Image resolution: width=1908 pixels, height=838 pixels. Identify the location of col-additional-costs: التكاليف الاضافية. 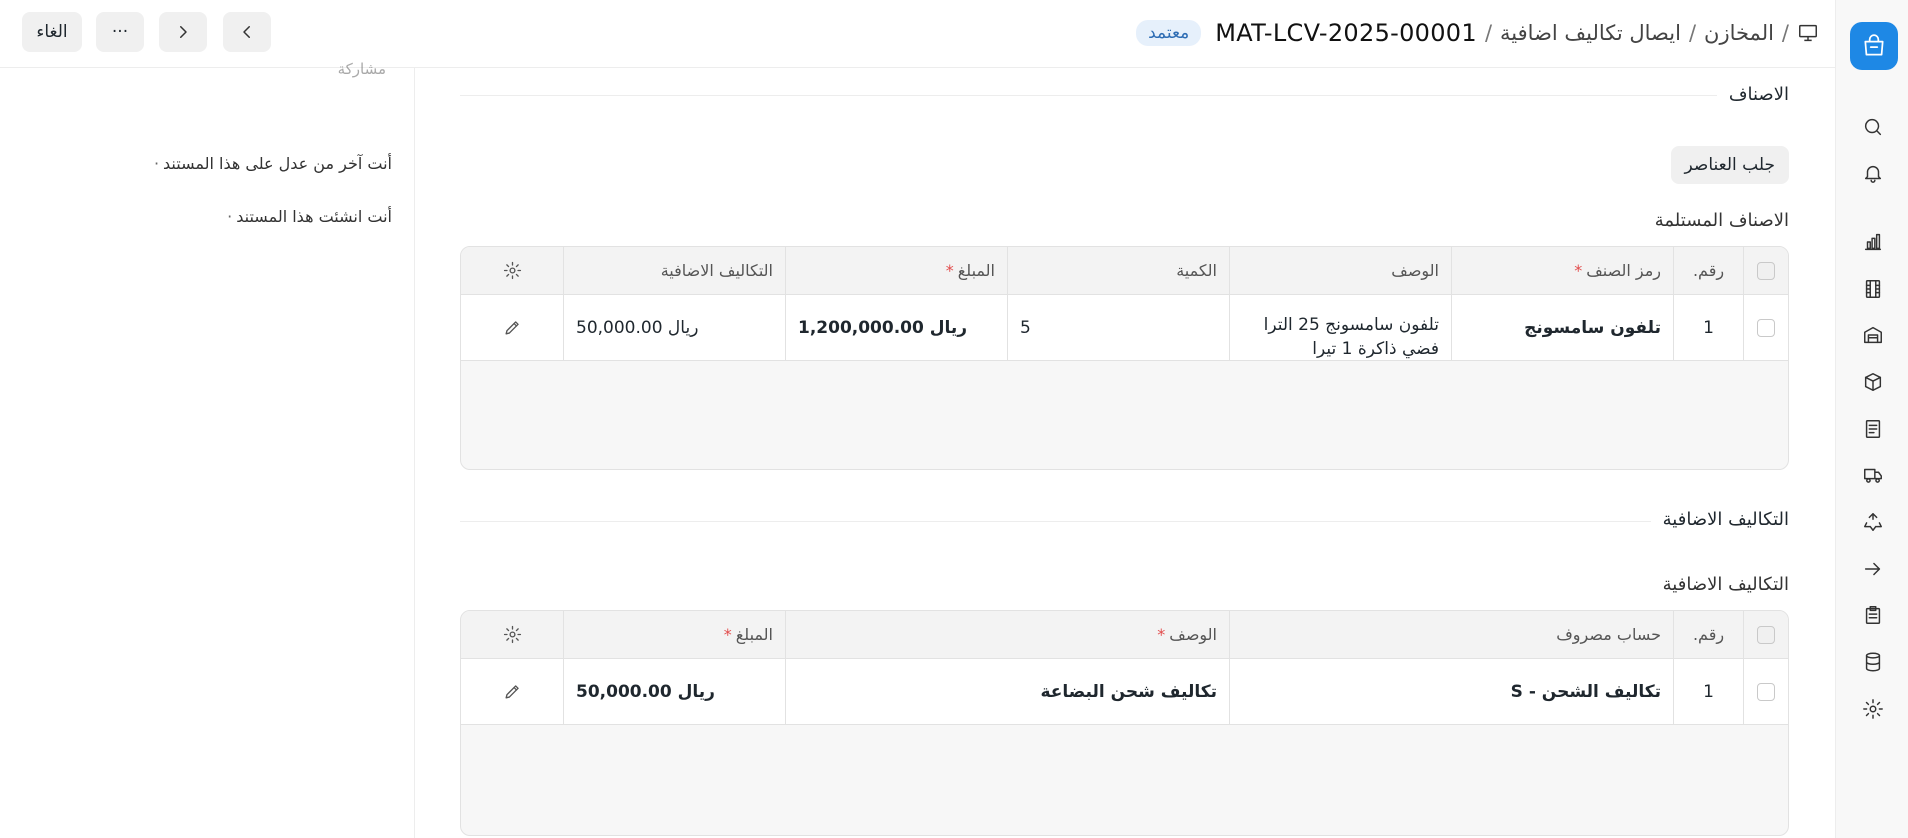
(674, 270).